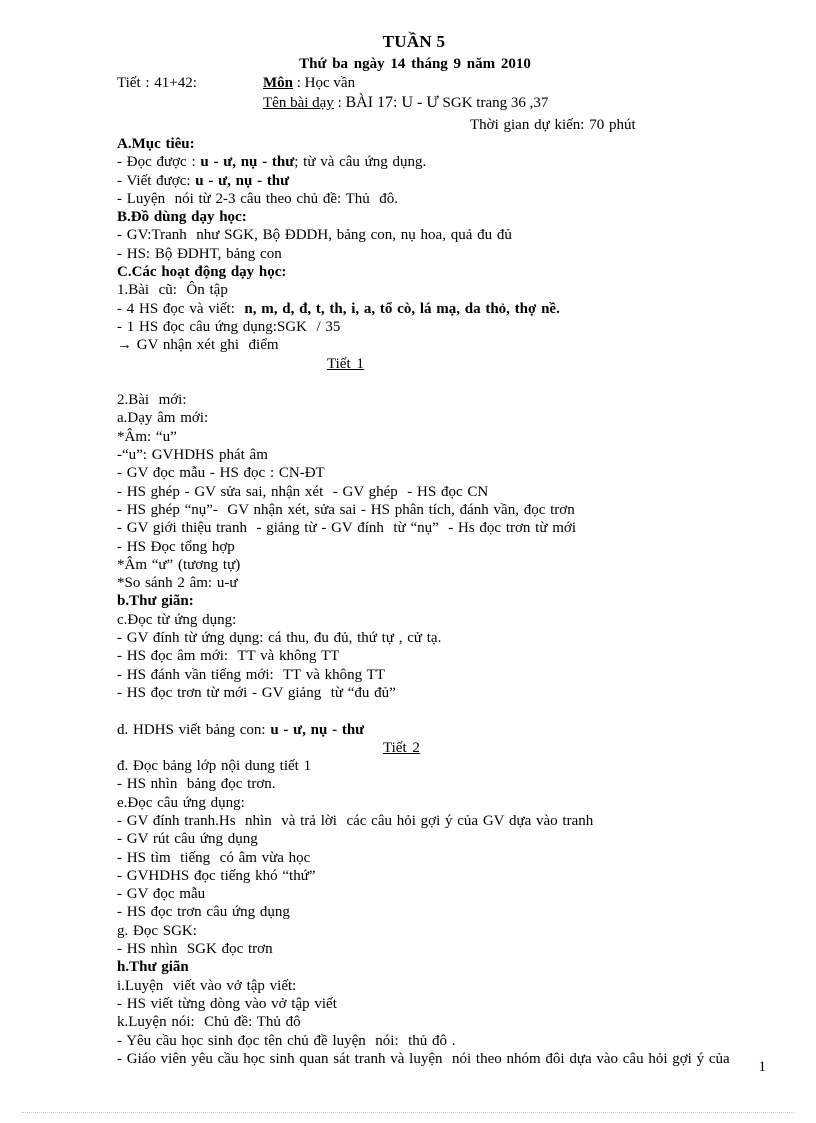 Image resolution: width=816 pixels, height=1123 pixels. I want to click on header-row-mon: Tiết : 41+42: Môn : Học vần, so click(408, 83).